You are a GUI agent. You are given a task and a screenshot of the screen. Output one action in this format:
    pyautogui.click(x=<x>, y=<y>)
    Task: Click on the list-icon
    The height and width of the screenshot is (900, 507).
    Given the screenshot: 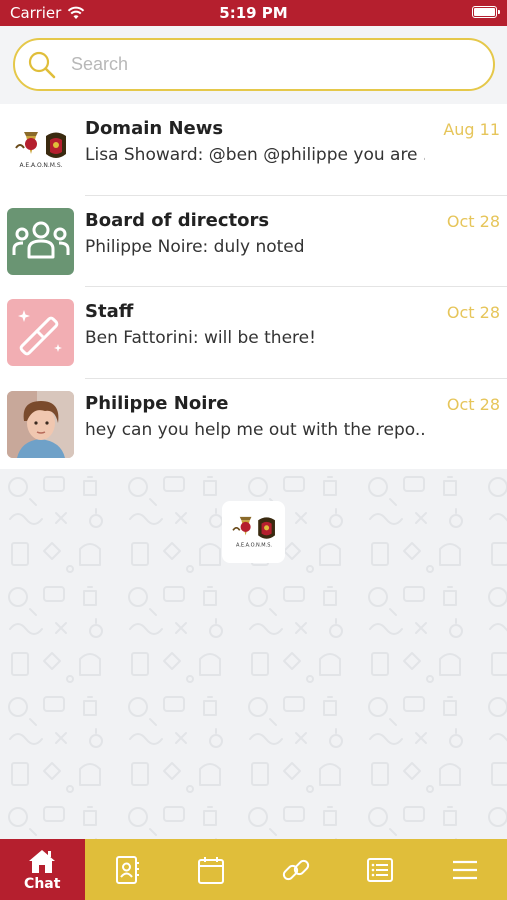 What is the action you would take?
    pyautogui.click(x=380, y=869)
    